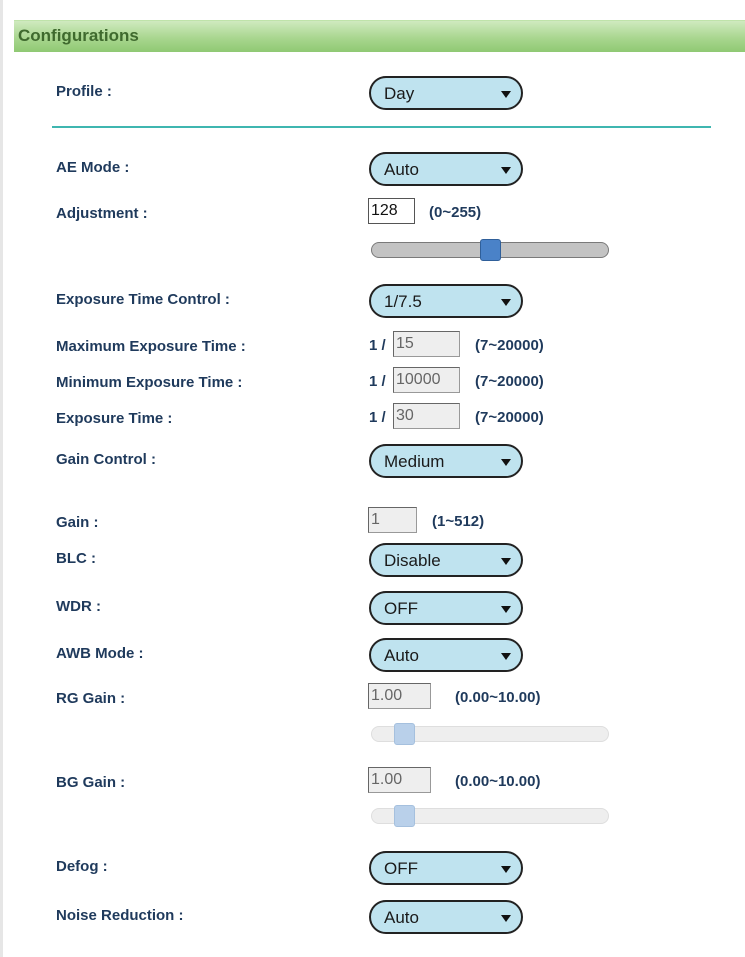 This screenshot has width=745, height=957. What do you see at coordinates (446, 608) in the screenshot?
I see `wdr-select: OFF` at bounding box center [446, 608].